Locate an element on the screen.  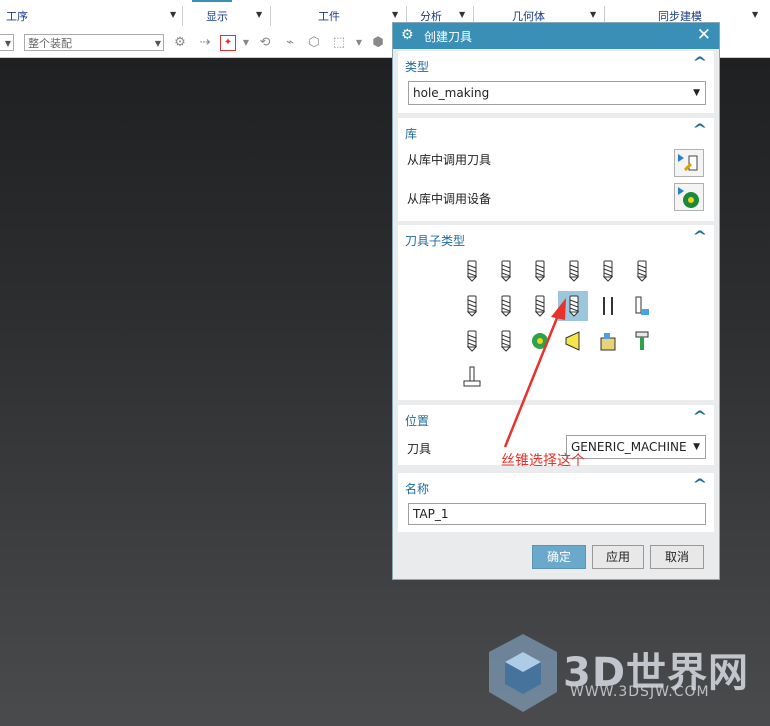
annotation-arrow is located at coordinates (534, 373).